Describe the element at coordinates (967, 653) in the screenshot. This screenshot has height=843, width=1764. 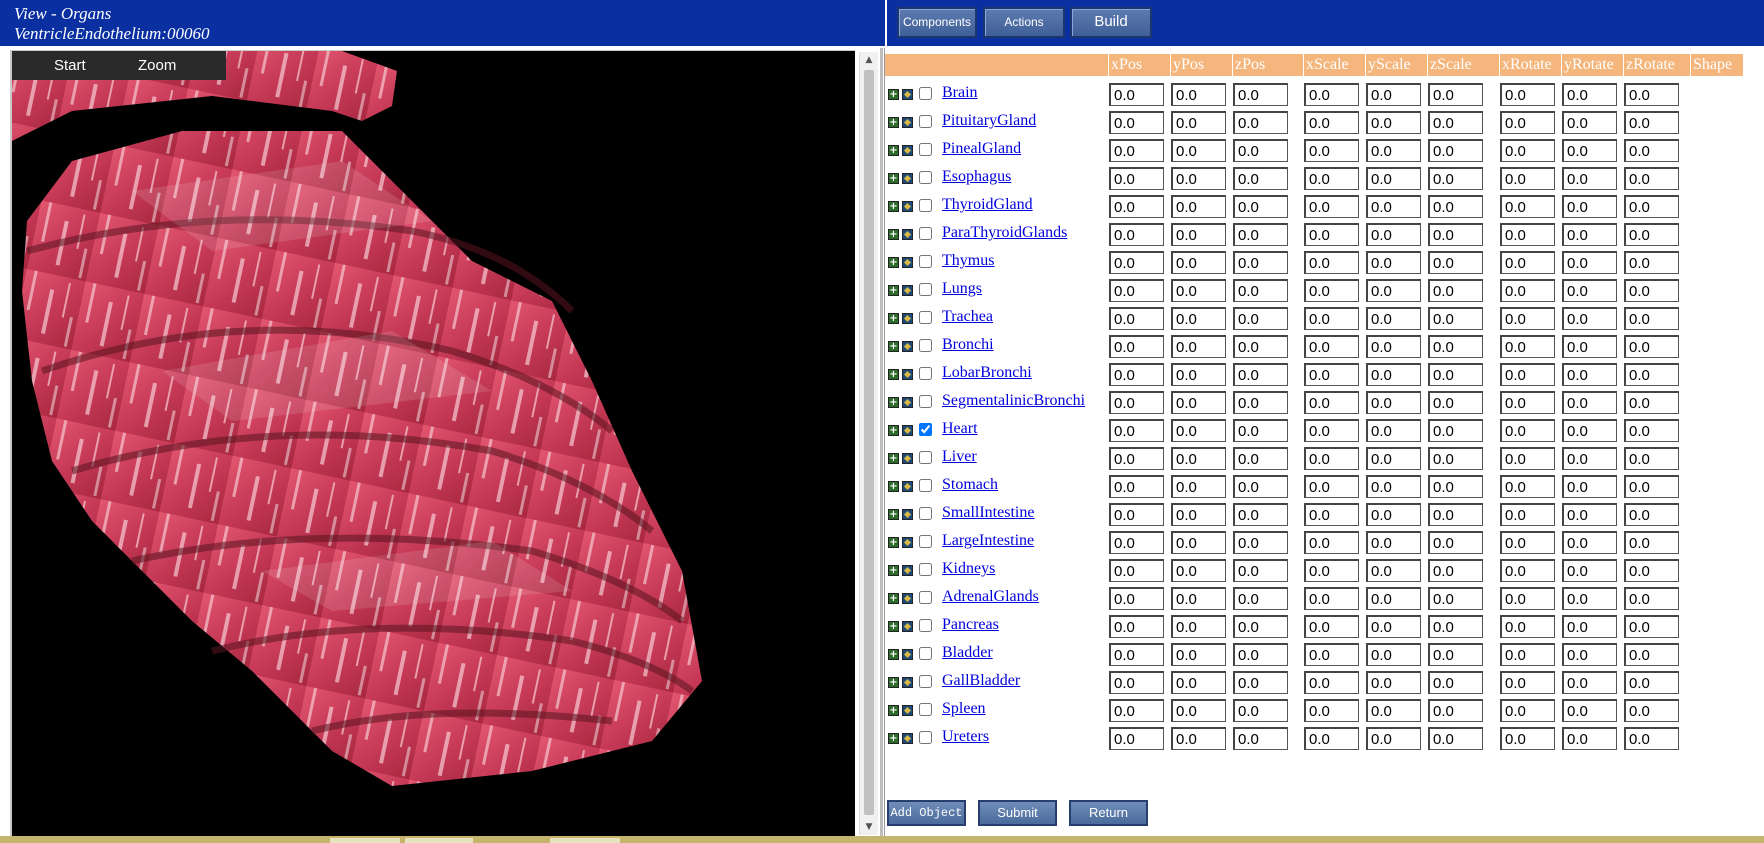
I see `organ-link-bladder: Bladder` at that location.